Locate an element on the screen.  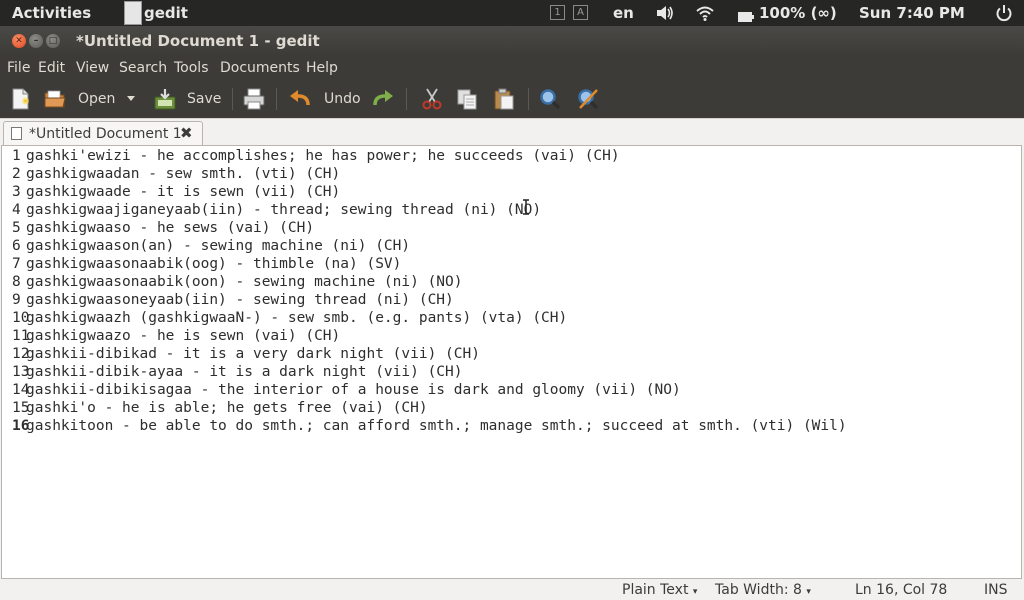
line-number: 6 is located at coordinates (16, 246).